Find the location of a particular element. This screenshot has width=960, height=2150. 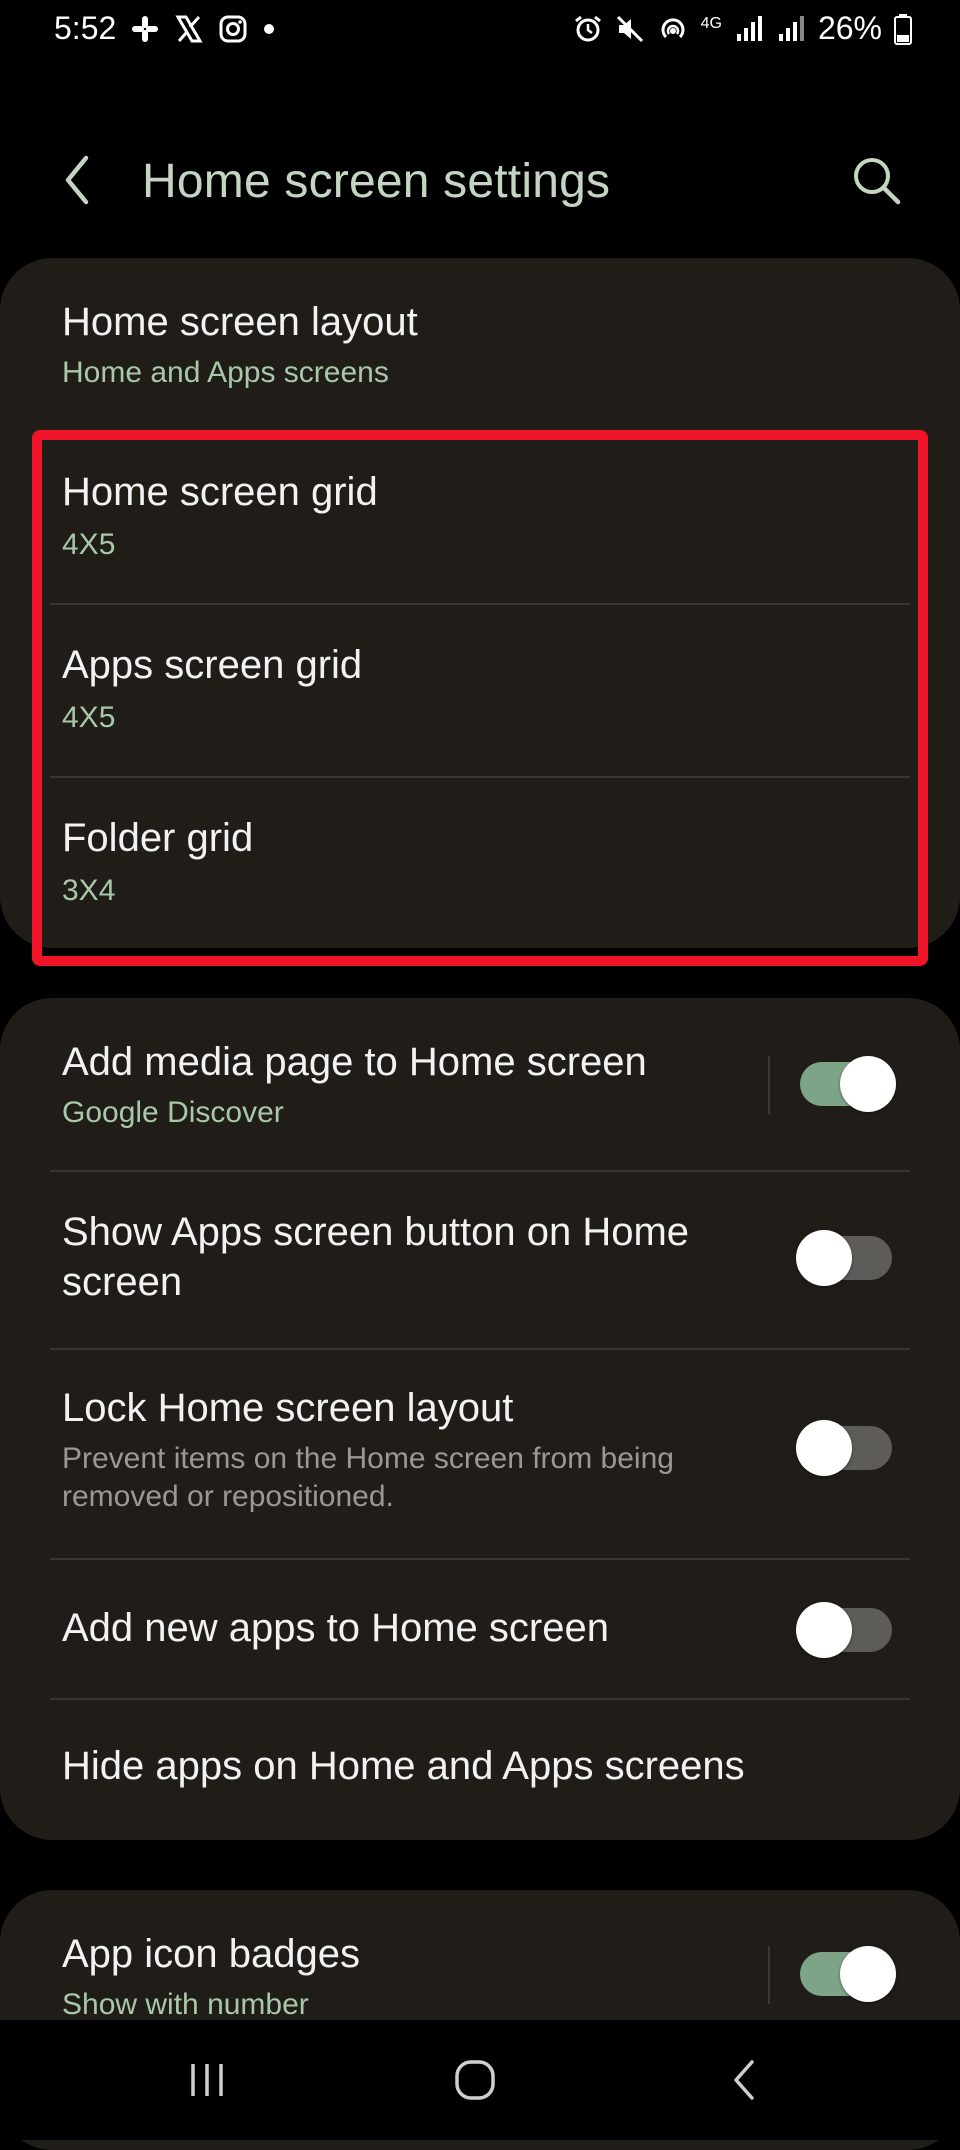

page-title: Home screen settings is located at coordinates (376, 181).